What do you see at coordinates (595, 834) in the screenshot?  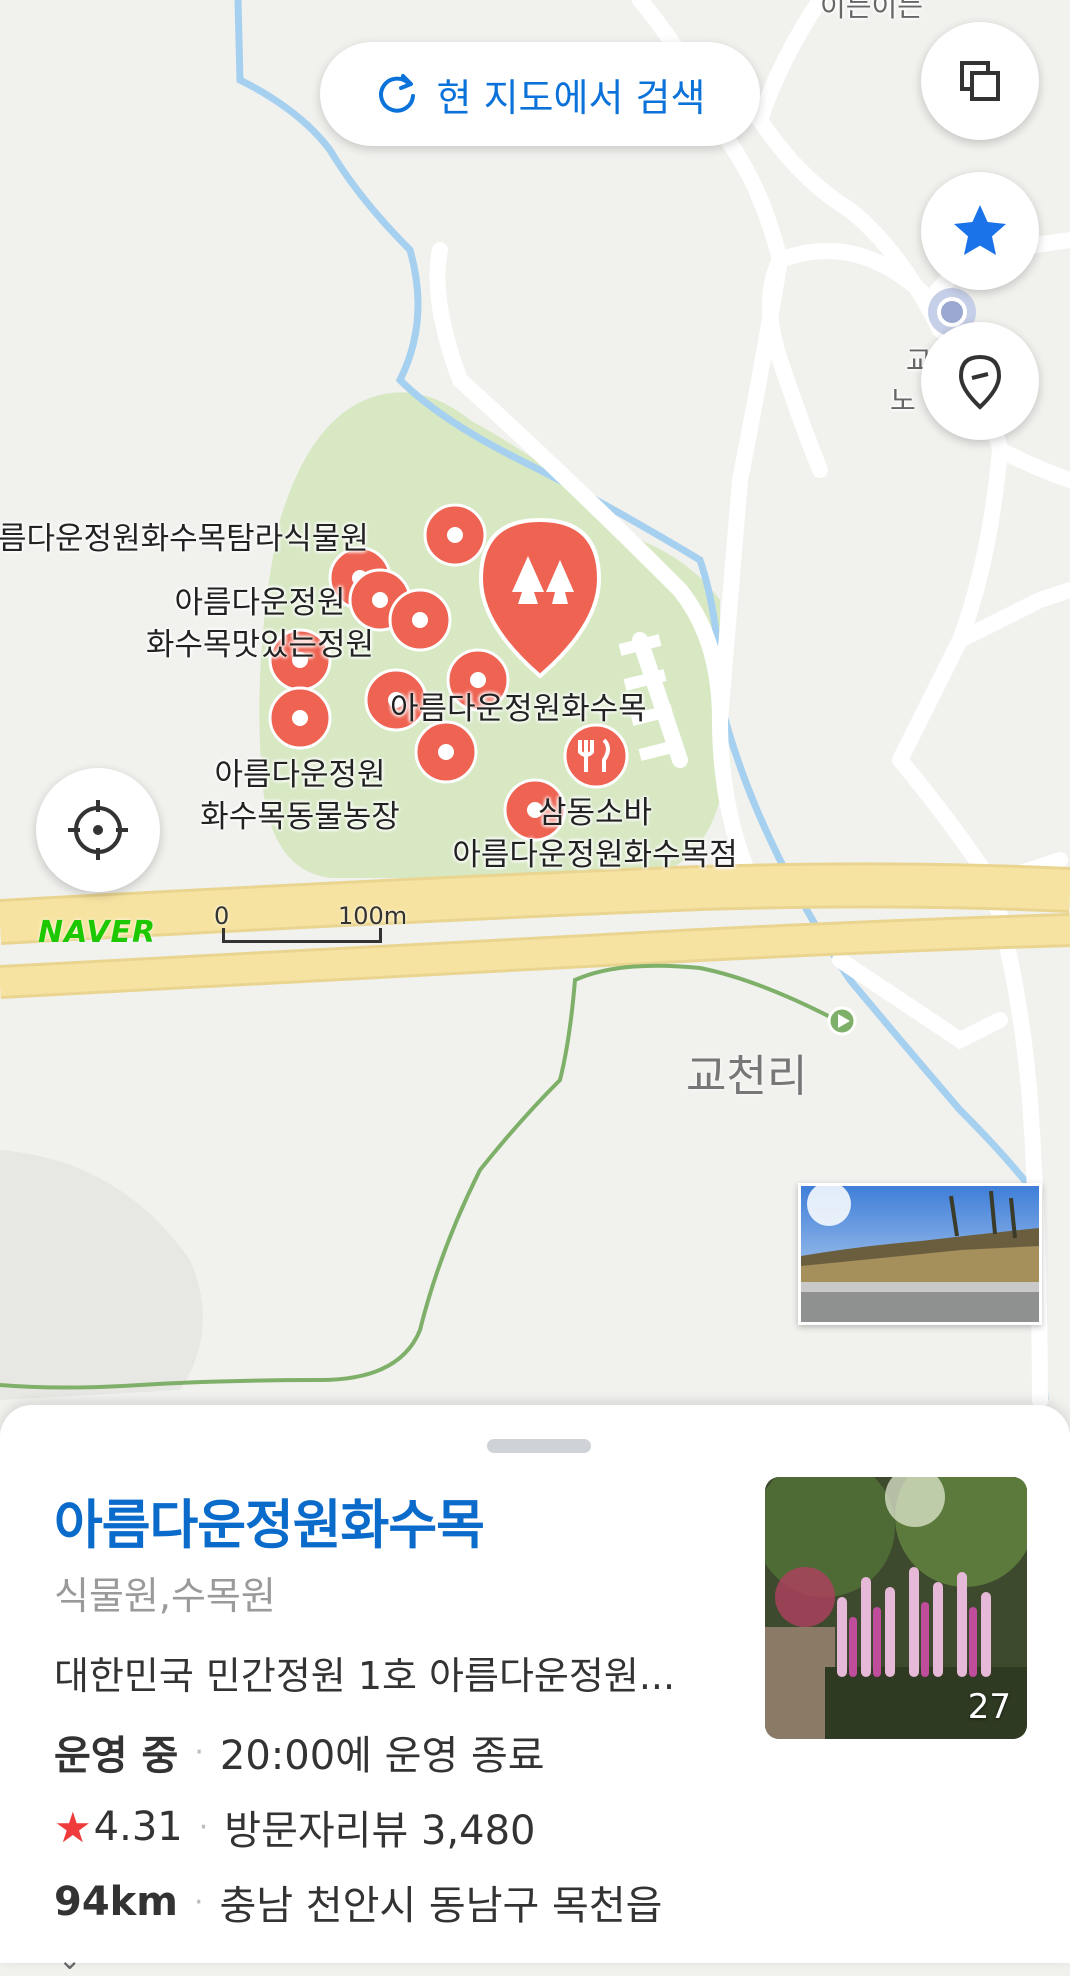 I see `poi-label: 삼동소바 아름다운정원화수목점` at bounding box center [595, 834].